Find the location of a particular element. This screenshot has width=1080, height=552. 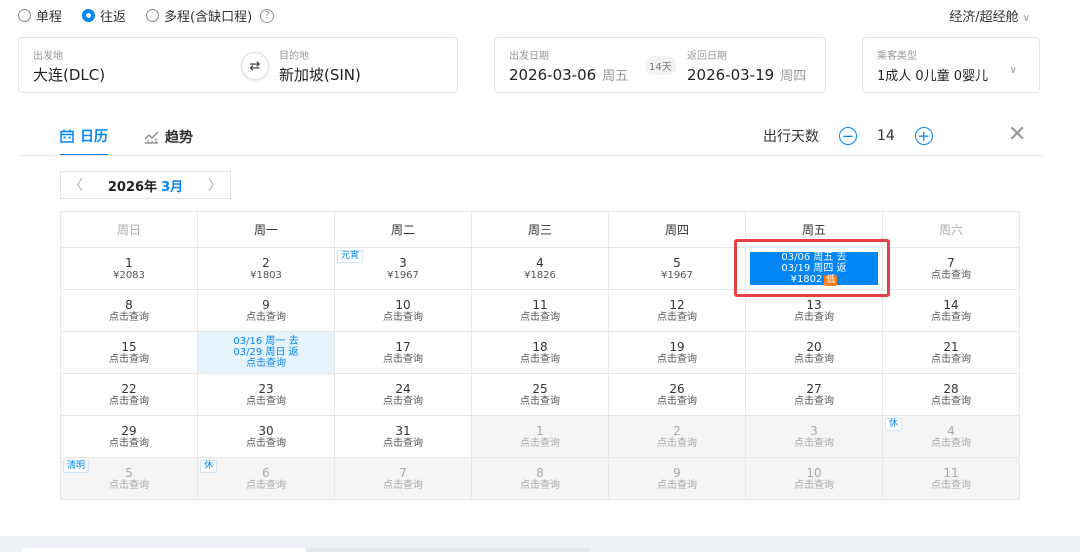

calendar-day-cell: 5 点击查询 清明 is located at coordinates (129, 478).